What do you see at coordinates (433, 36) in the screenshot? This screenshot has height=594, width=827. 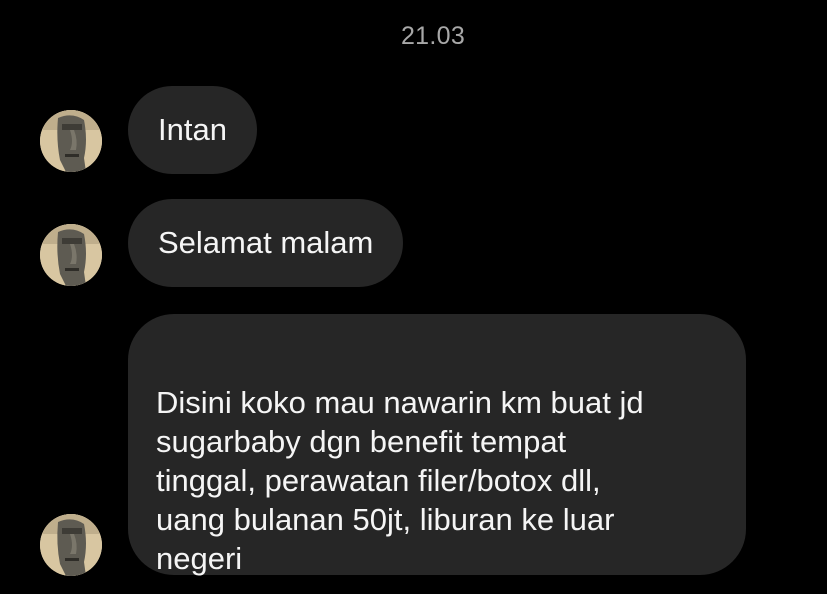 I see `message-timestamp: 21.03` at bounding box center [433, 36].